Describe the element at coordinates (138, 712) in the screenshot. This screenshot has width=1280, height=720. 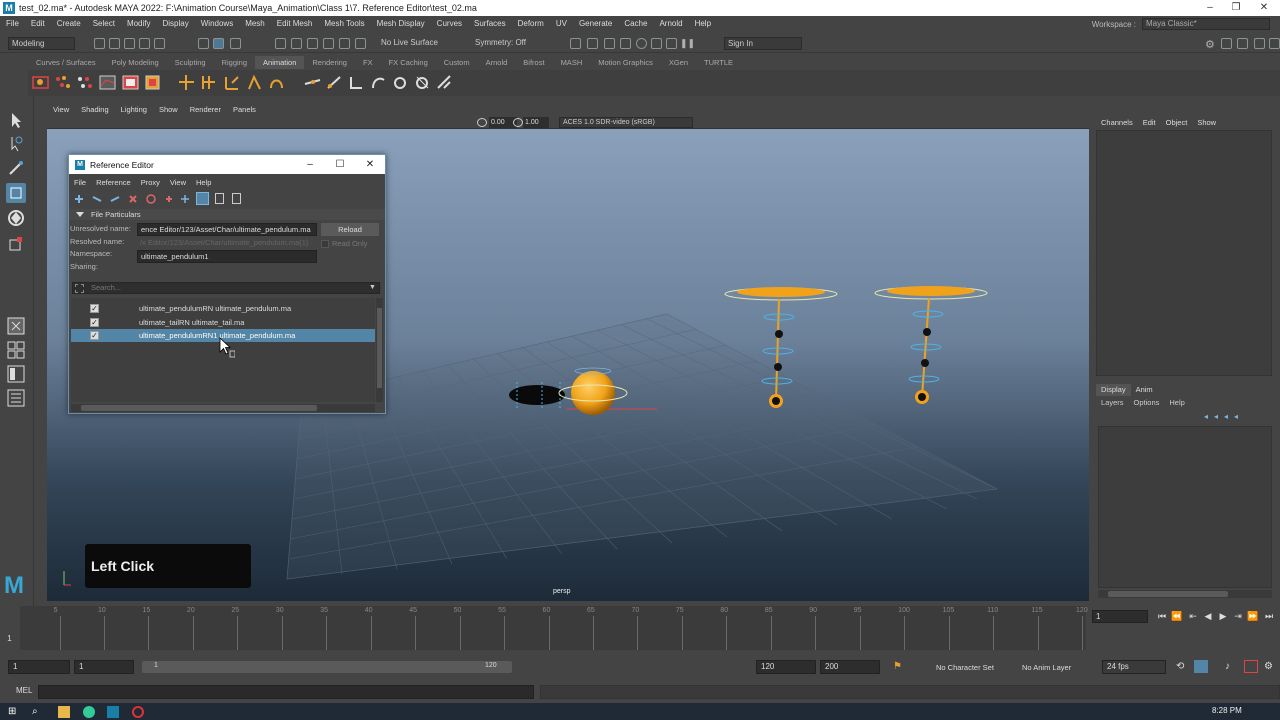
I see `recorder-icon` at that location.